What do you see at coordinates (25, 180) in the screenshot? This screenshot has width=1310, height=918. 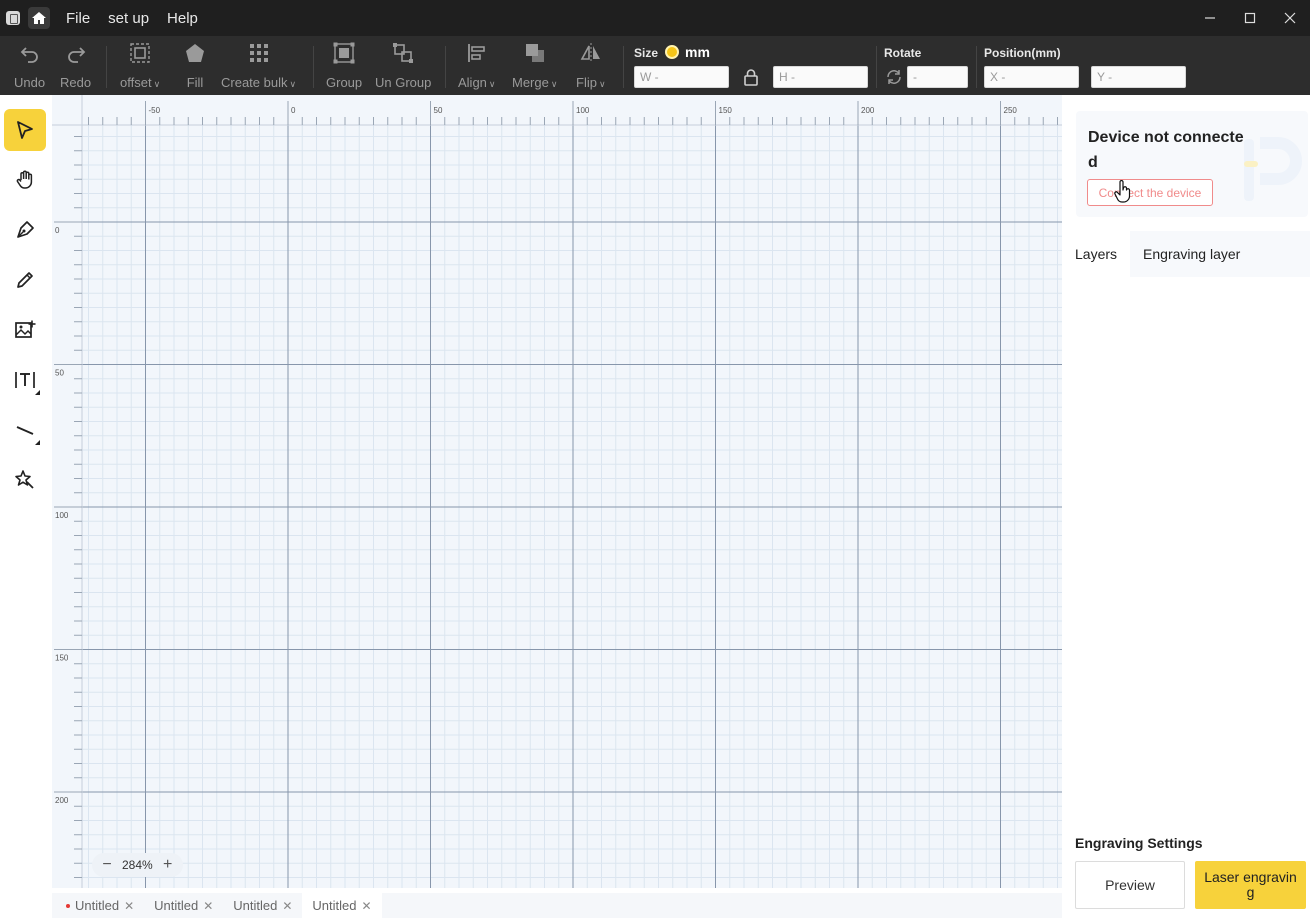 I see `hand-tool` at bounding box center [25, 180].